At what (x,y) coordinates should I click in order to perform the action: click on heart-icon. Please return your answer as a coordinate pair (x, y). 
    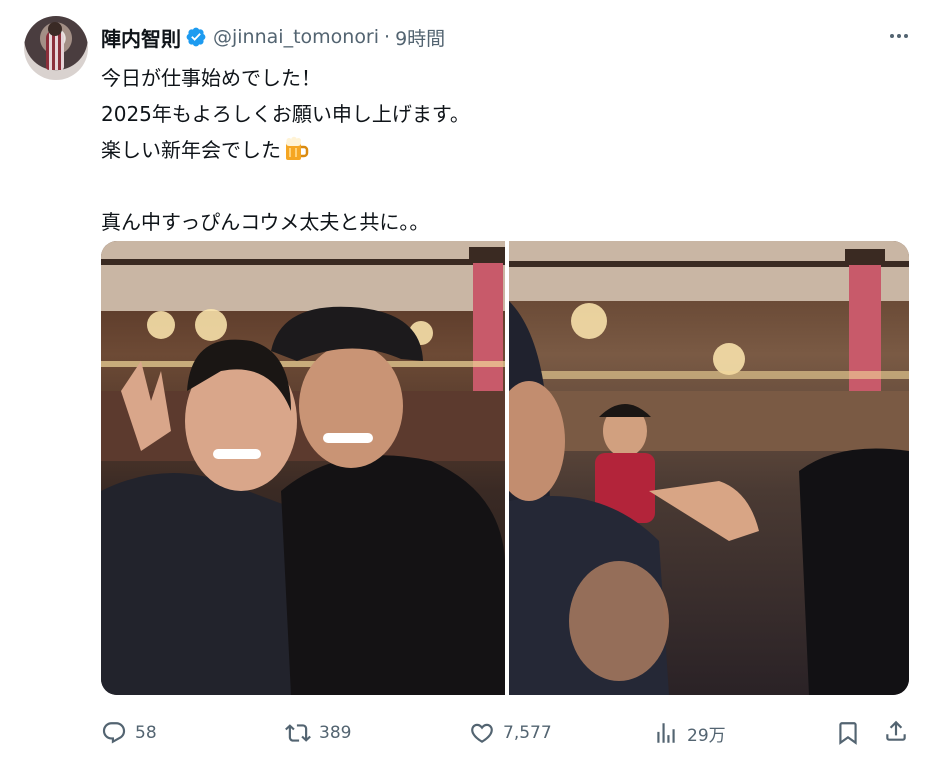
    Looking at the image, I should click on (482, 733).